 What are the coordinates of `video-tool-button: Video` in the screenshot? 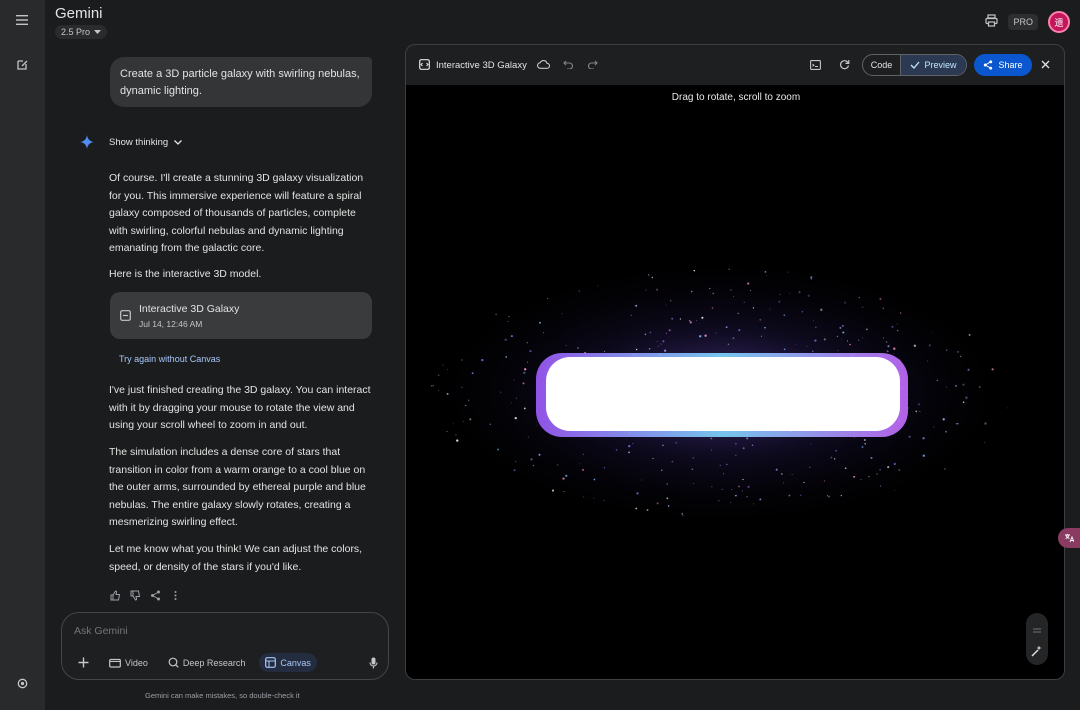 It's located at (128, 663).